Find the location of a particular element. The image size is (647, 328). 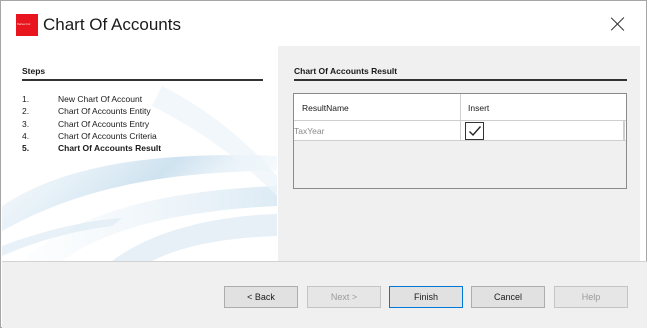

table-row: TaxYear is located at coordinates (460, 131).